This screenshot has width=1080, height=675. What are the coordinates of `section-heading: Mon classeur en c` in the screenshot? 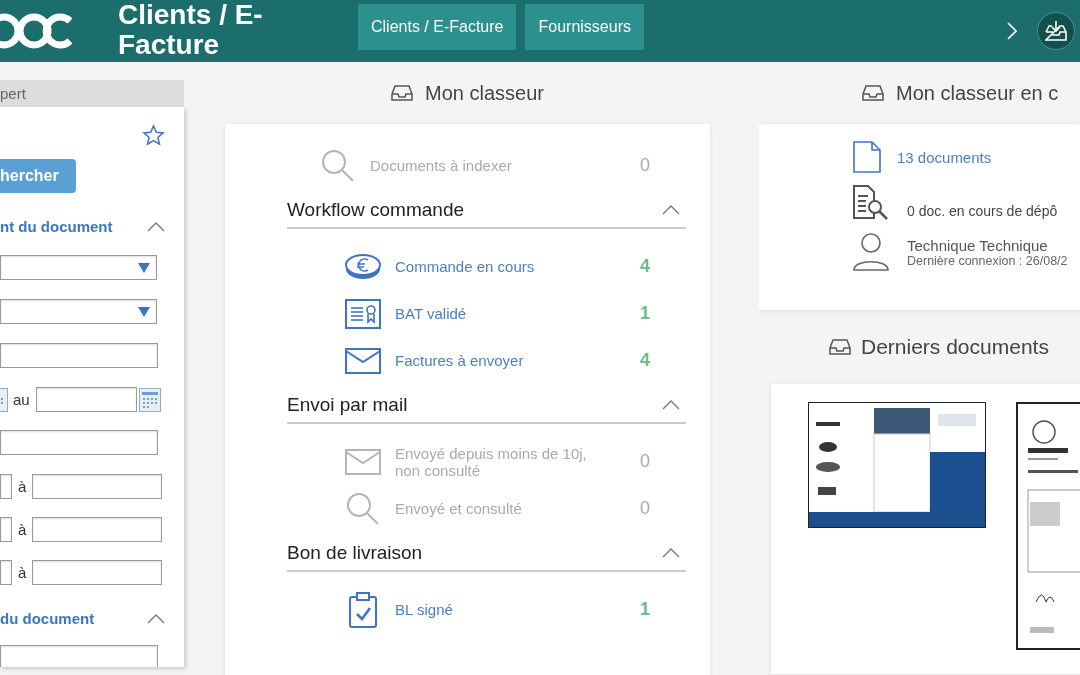 It's located at (977, 93).